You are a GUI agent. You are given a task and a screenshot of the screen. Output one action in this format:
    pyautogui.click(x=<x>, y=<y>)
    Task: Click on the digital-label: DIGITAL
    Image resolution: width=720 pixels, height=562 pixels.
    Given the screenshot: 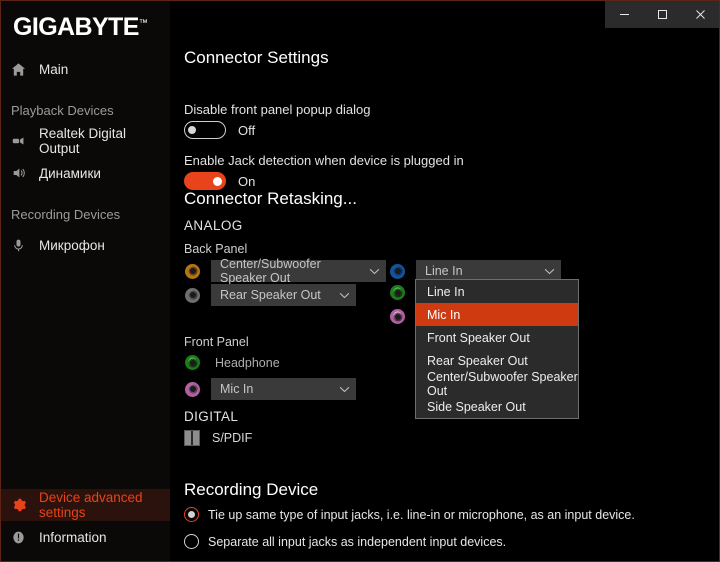 What is the action you would take?
    pyautogui.click(x=211, y=416)
    